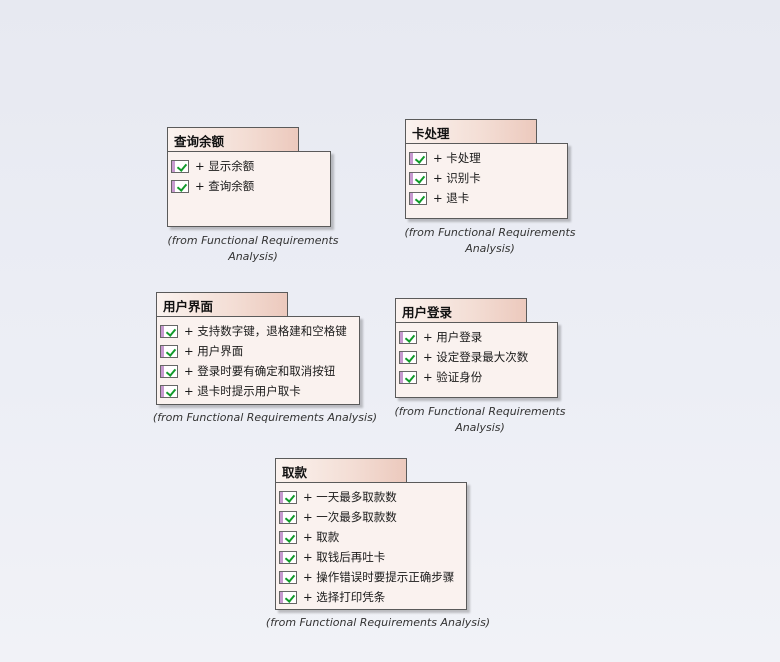 The width and height of the screenshot is (780, 662). I want to click on requirement-label: + 用户界面, so click(214, 351).